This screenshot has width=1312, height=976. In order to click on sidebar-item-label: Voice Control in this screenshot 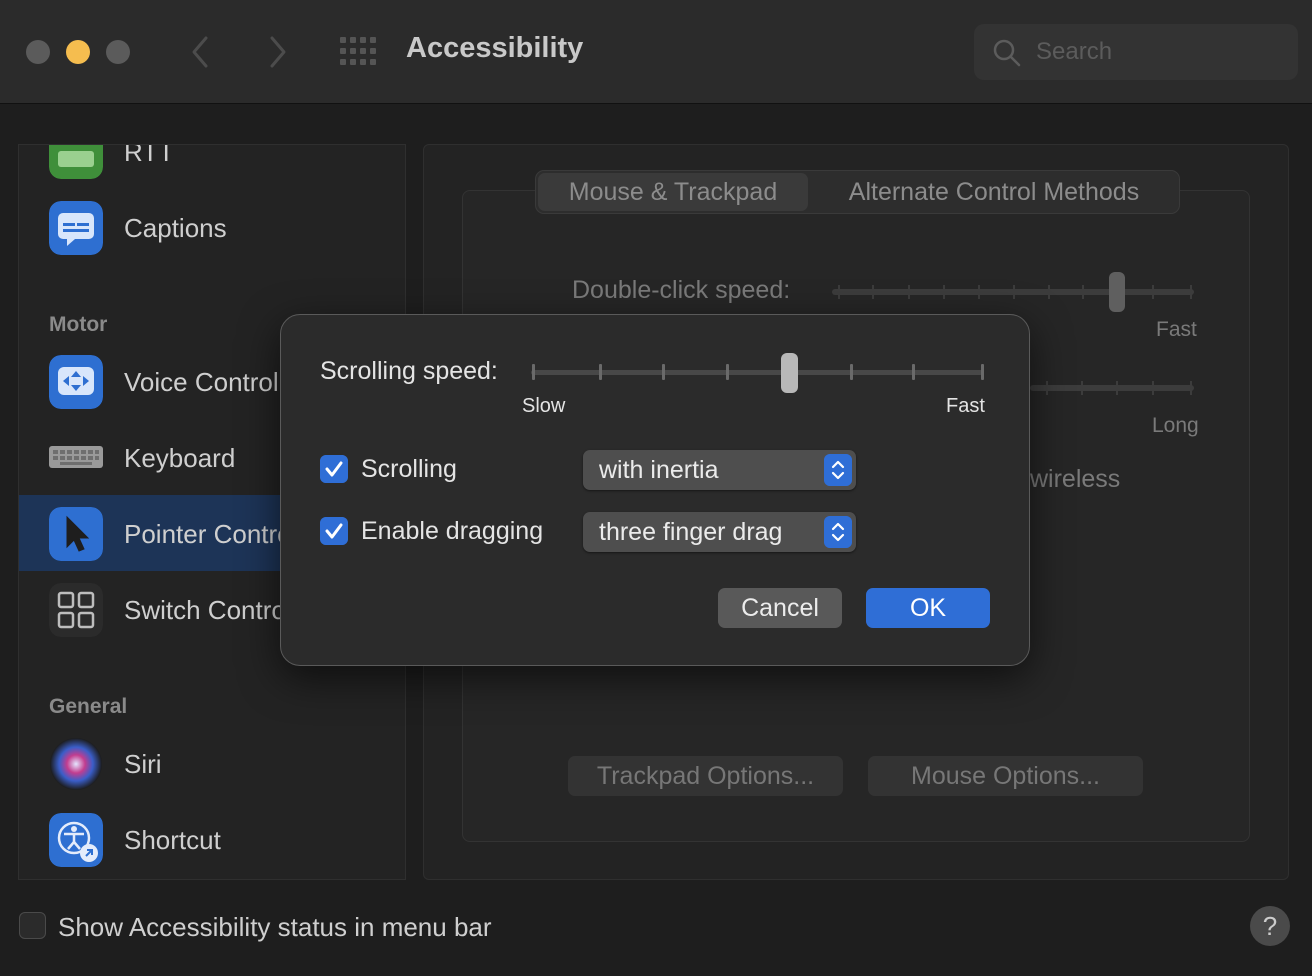, I will do `click(201, 382)`.